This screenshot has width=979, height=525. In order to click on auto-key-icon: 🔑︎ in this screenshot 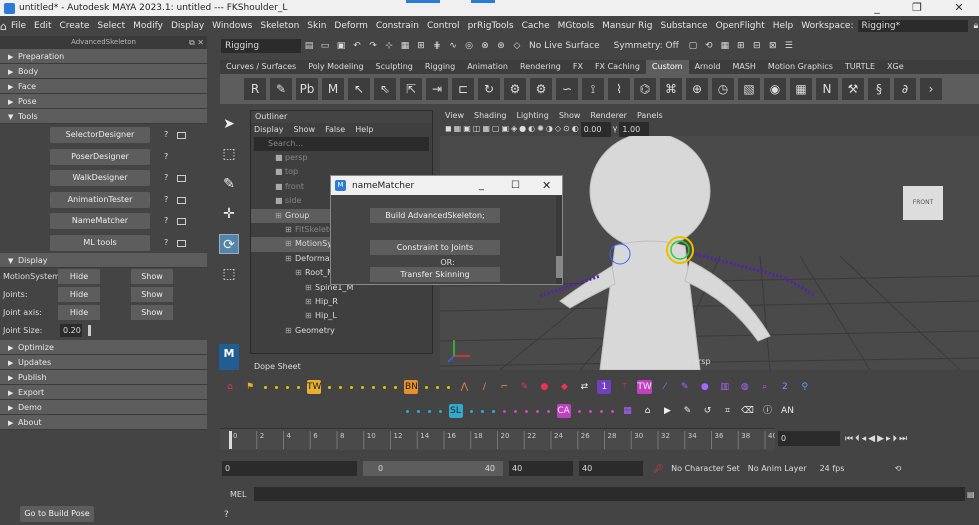, I will do `click(658, 468)`.